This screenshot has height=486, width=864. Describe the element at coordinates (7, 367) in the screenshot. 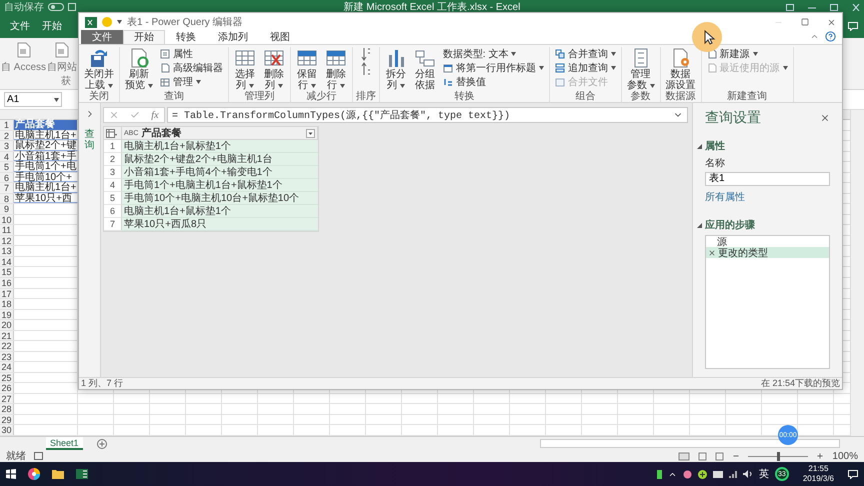

I see `row-number: 24` at that location.